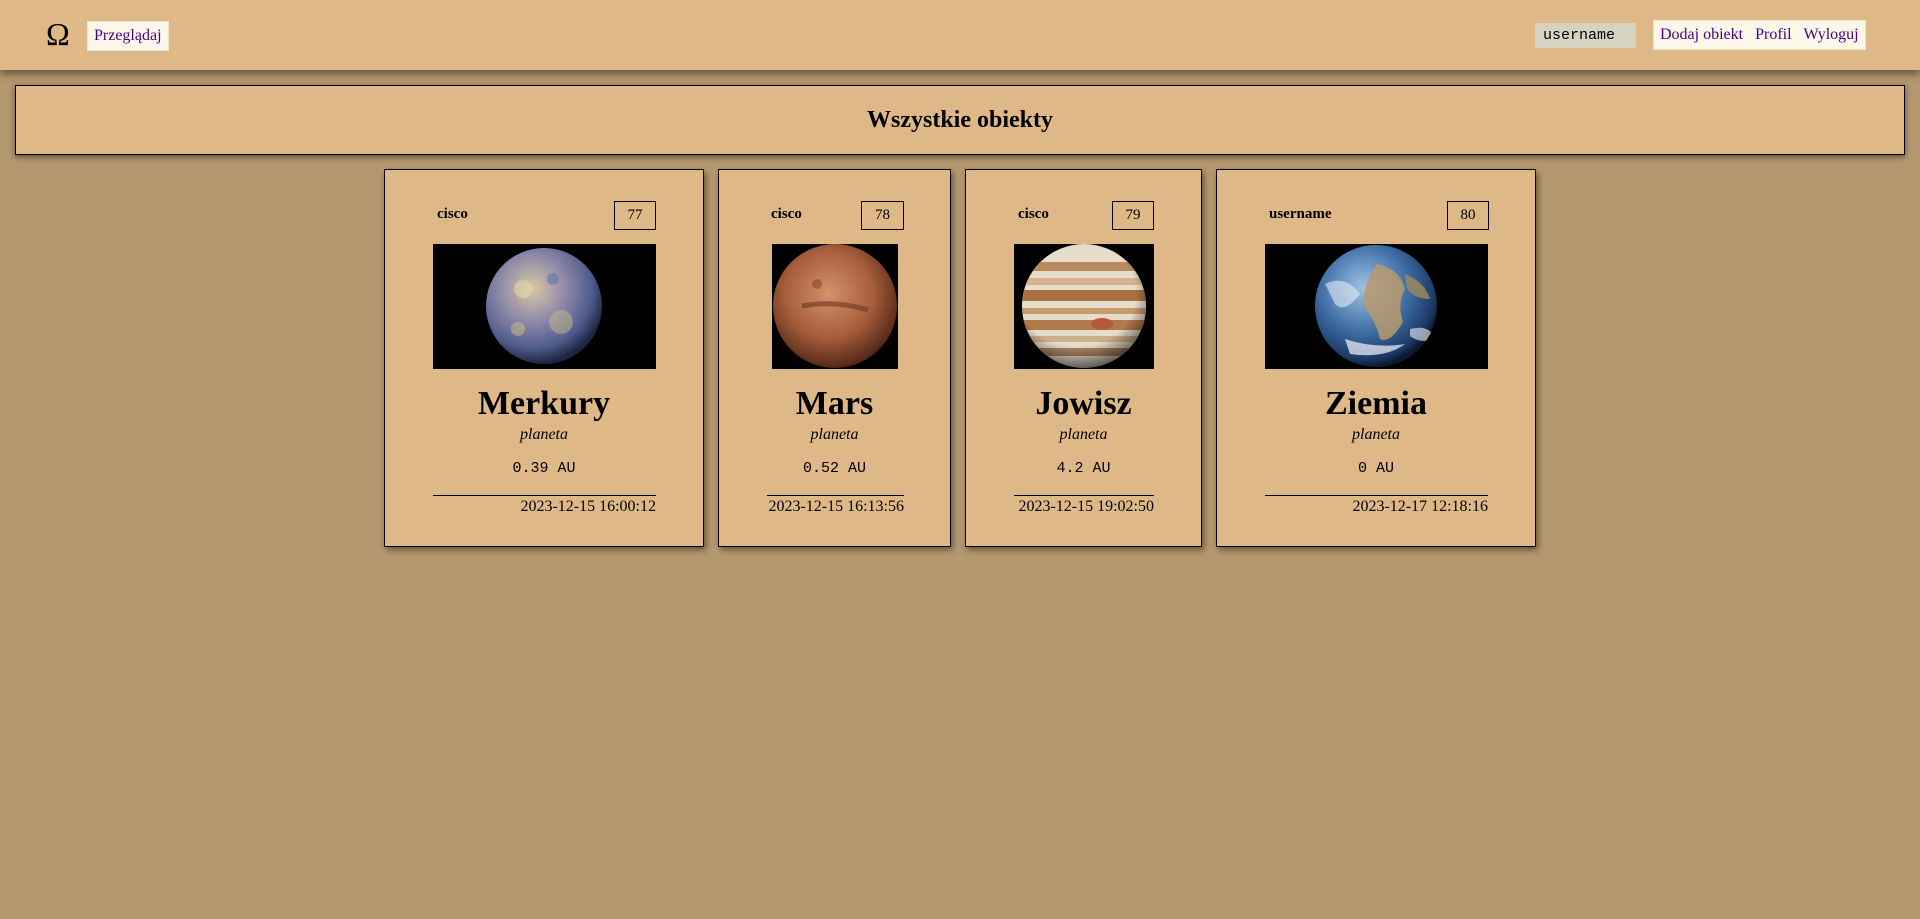 Image resolution: width=1920 pixels, height=919 pixels. Describe the element at coordinates (544, 468) in the screenshot. I see `card-distance: 0.39 AU` at that location.